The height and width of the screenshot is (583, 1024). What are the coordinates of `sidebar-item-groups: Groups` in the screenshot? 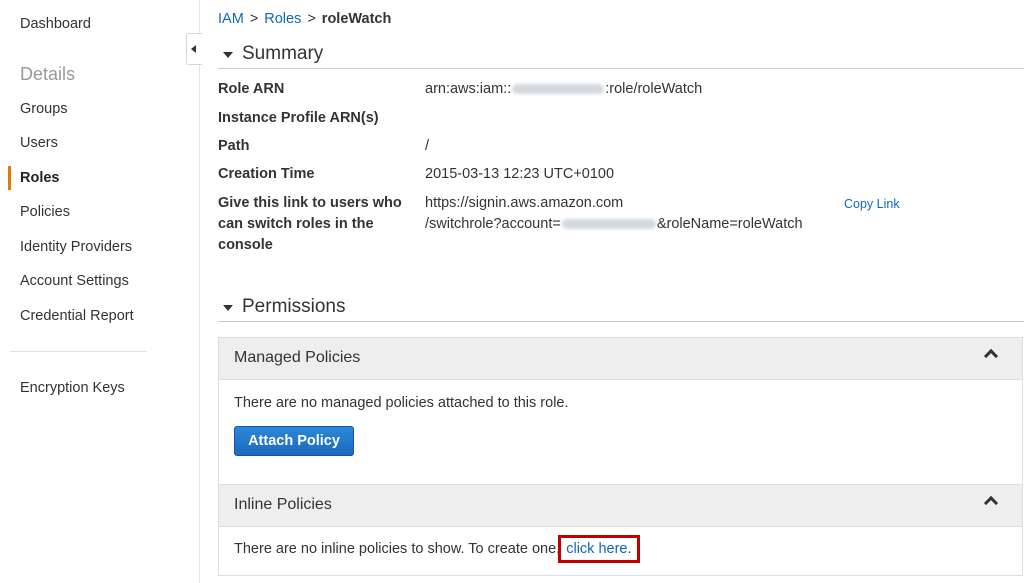 It's located at (44, 109).